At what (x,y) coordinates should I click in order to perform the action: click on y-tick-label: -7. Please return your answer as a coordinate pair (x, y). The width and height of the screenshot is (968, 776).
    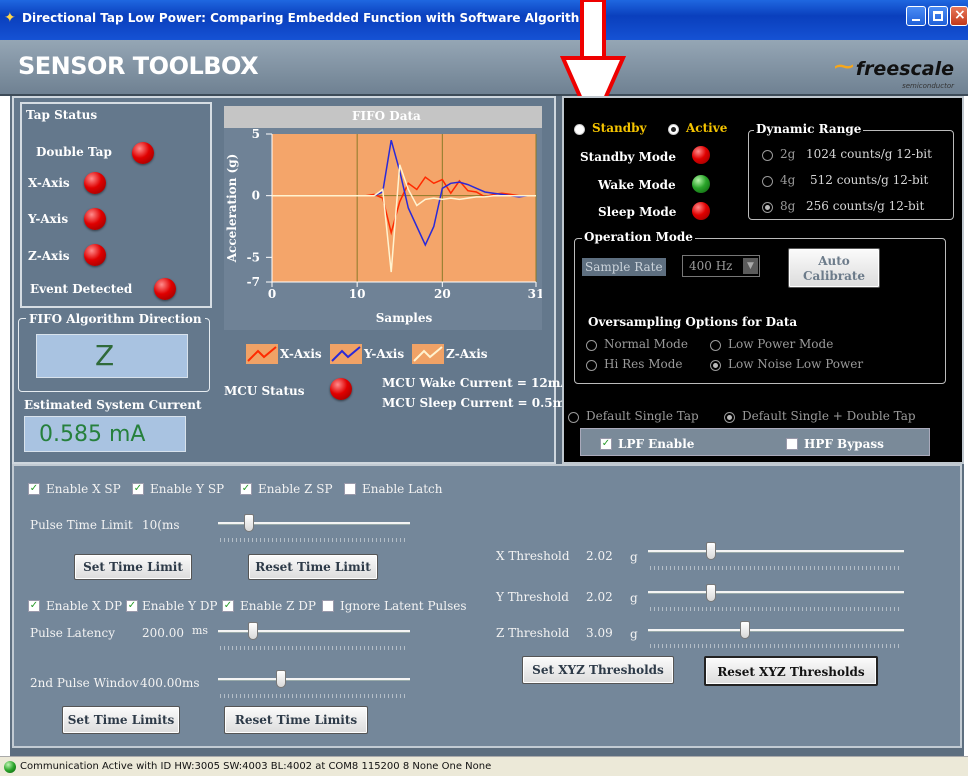
    Looking at the image, I should click on (253, 282).